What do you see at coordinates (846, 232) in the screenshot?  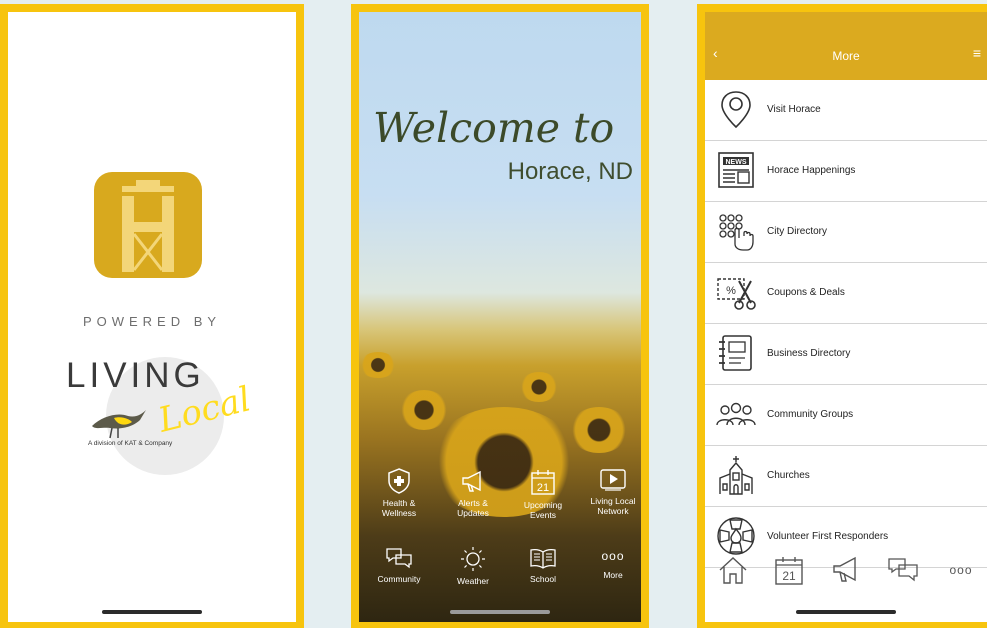 I see `menu-item-city-directory: City Directory` at bounding box center [846, 232].